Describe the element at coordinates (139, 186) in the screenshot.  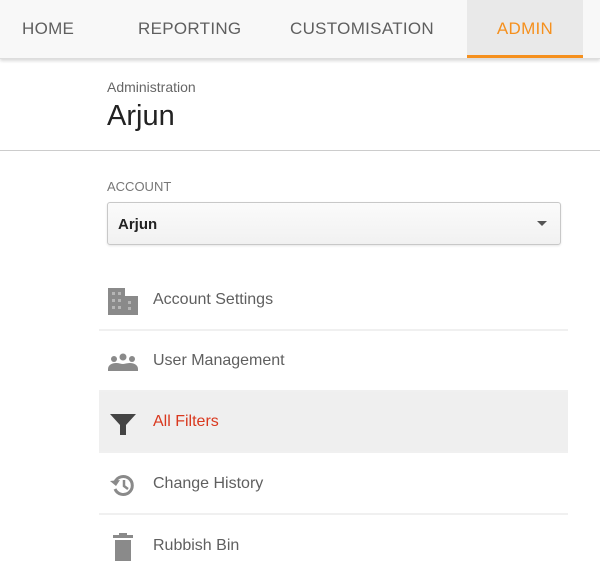
I see `account-label: ACCOUNT` at that location.